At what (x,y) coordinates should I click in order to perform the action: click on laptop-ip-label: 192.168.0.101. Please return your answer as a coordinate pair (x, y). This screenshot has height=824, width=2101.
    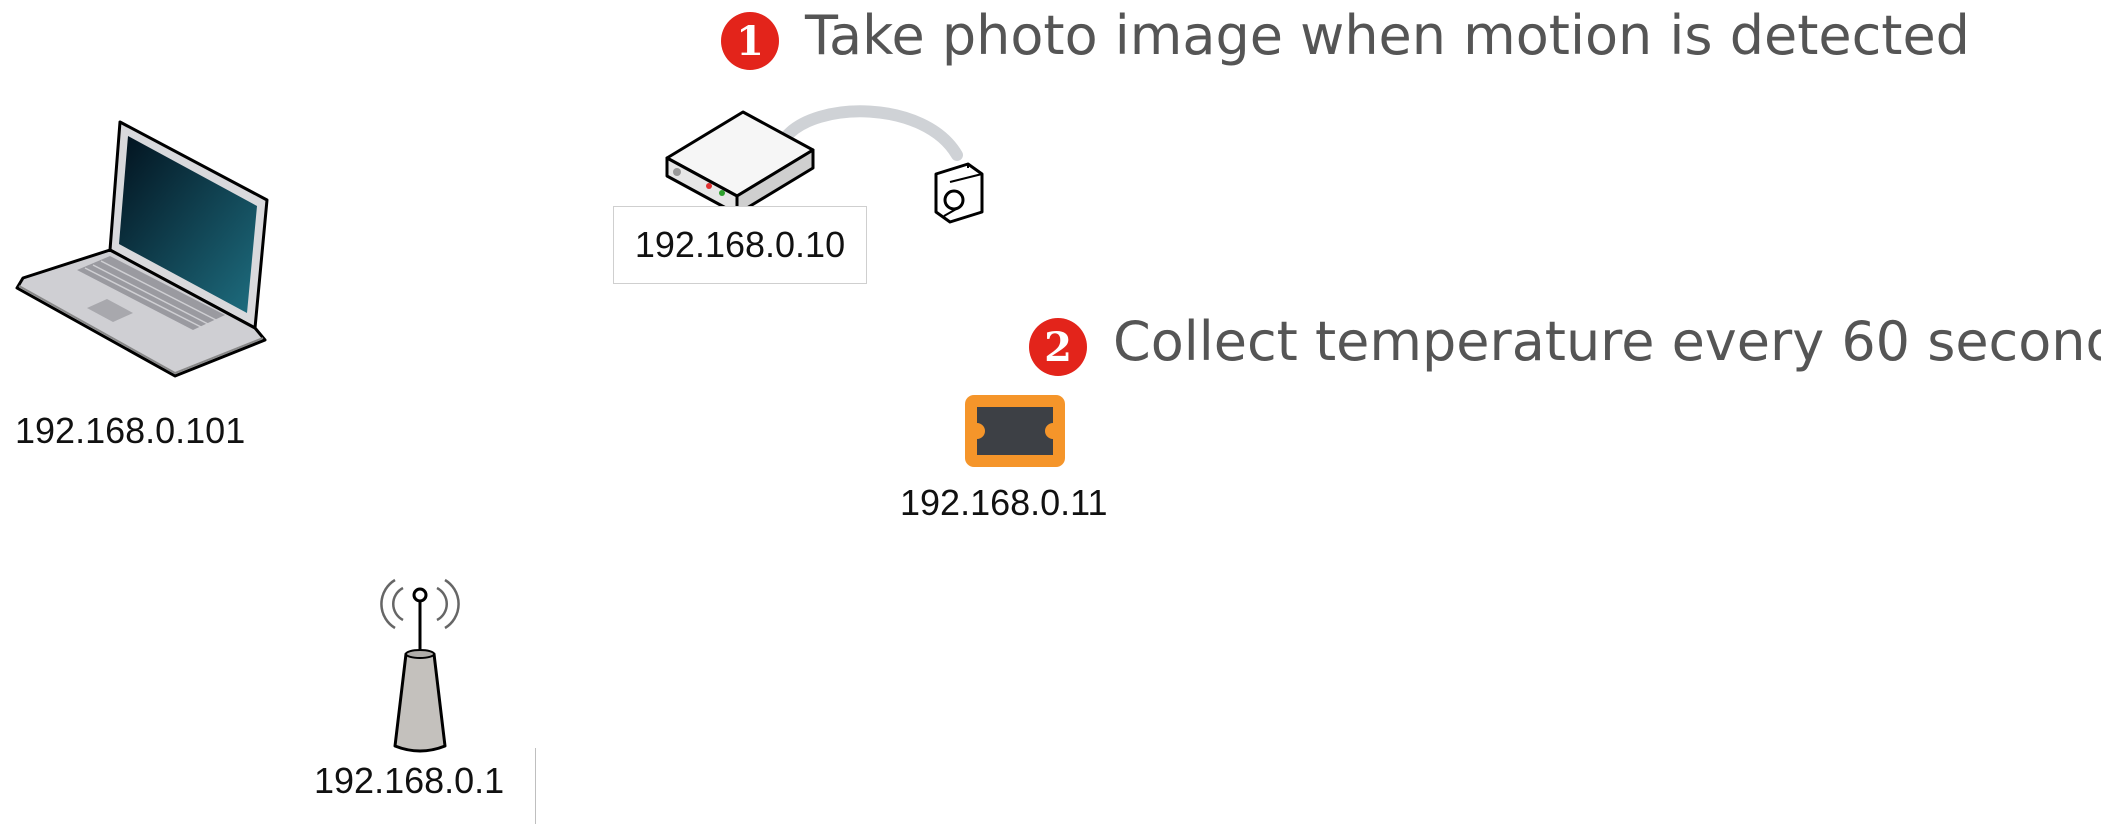
    Looking at the image, I should click on (130, 430).